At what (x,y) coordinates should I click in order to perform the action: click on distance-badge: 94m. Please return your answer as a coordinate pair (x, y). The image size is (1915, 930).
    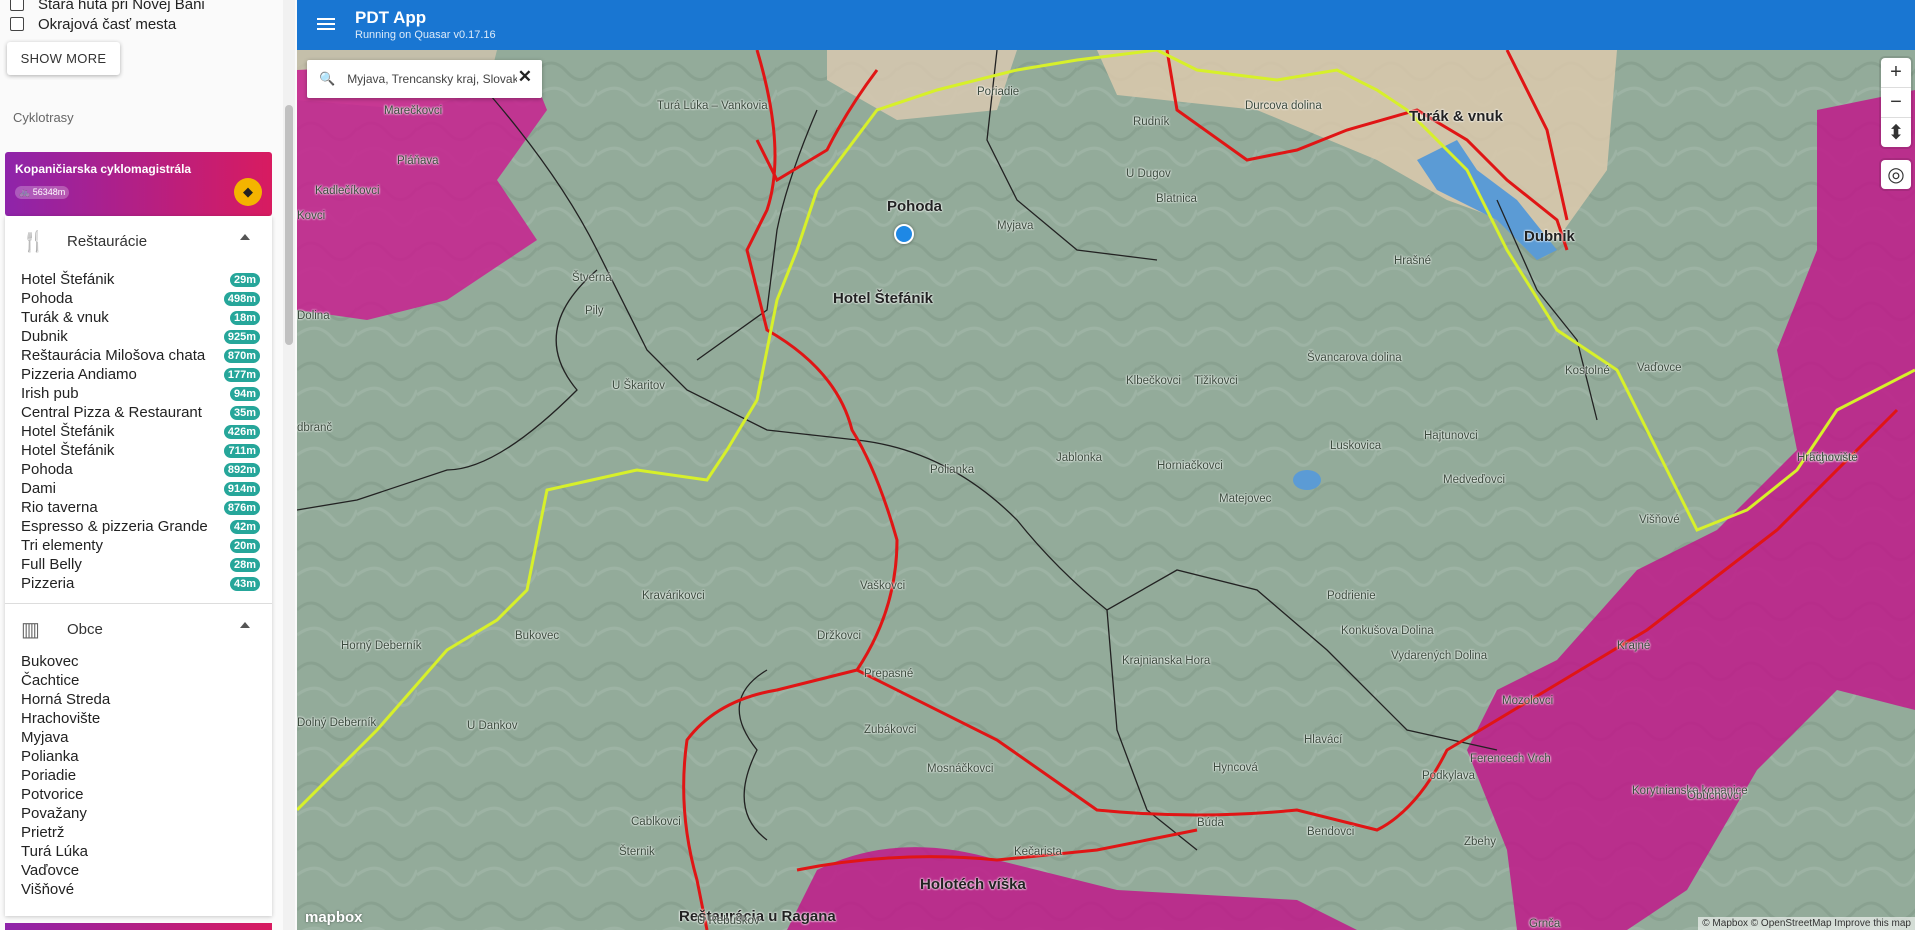
    Looking at the image, I should click on (244, 394).